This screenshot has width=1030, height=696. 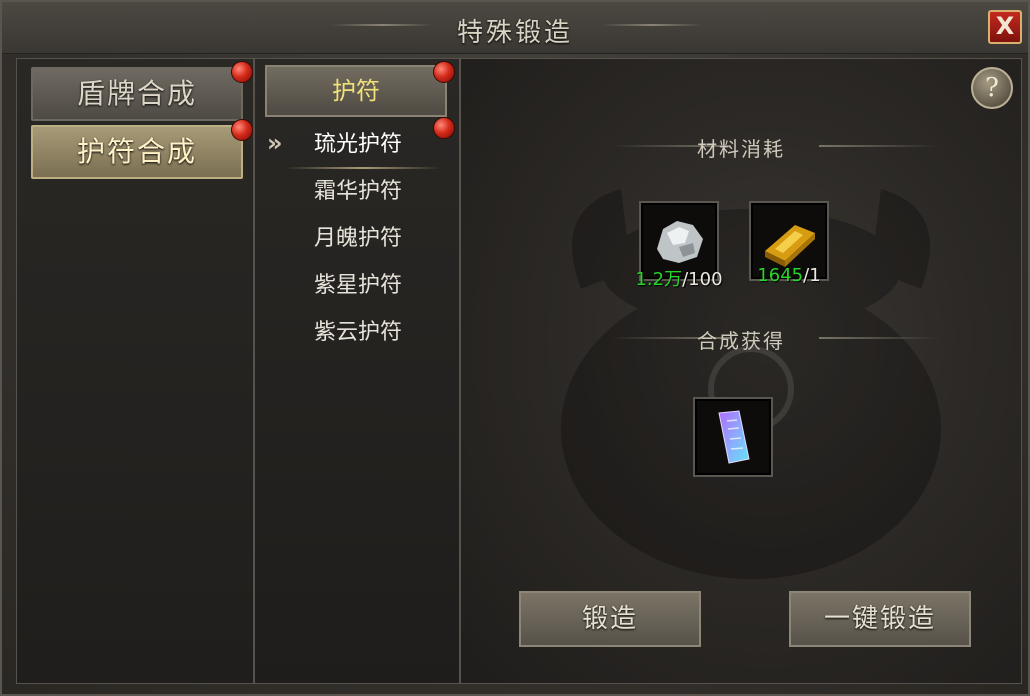 What do you see at coordinates (242, 130) in the screenshot?
I see `category-talisman-badge` at bounding box center [242, 130].